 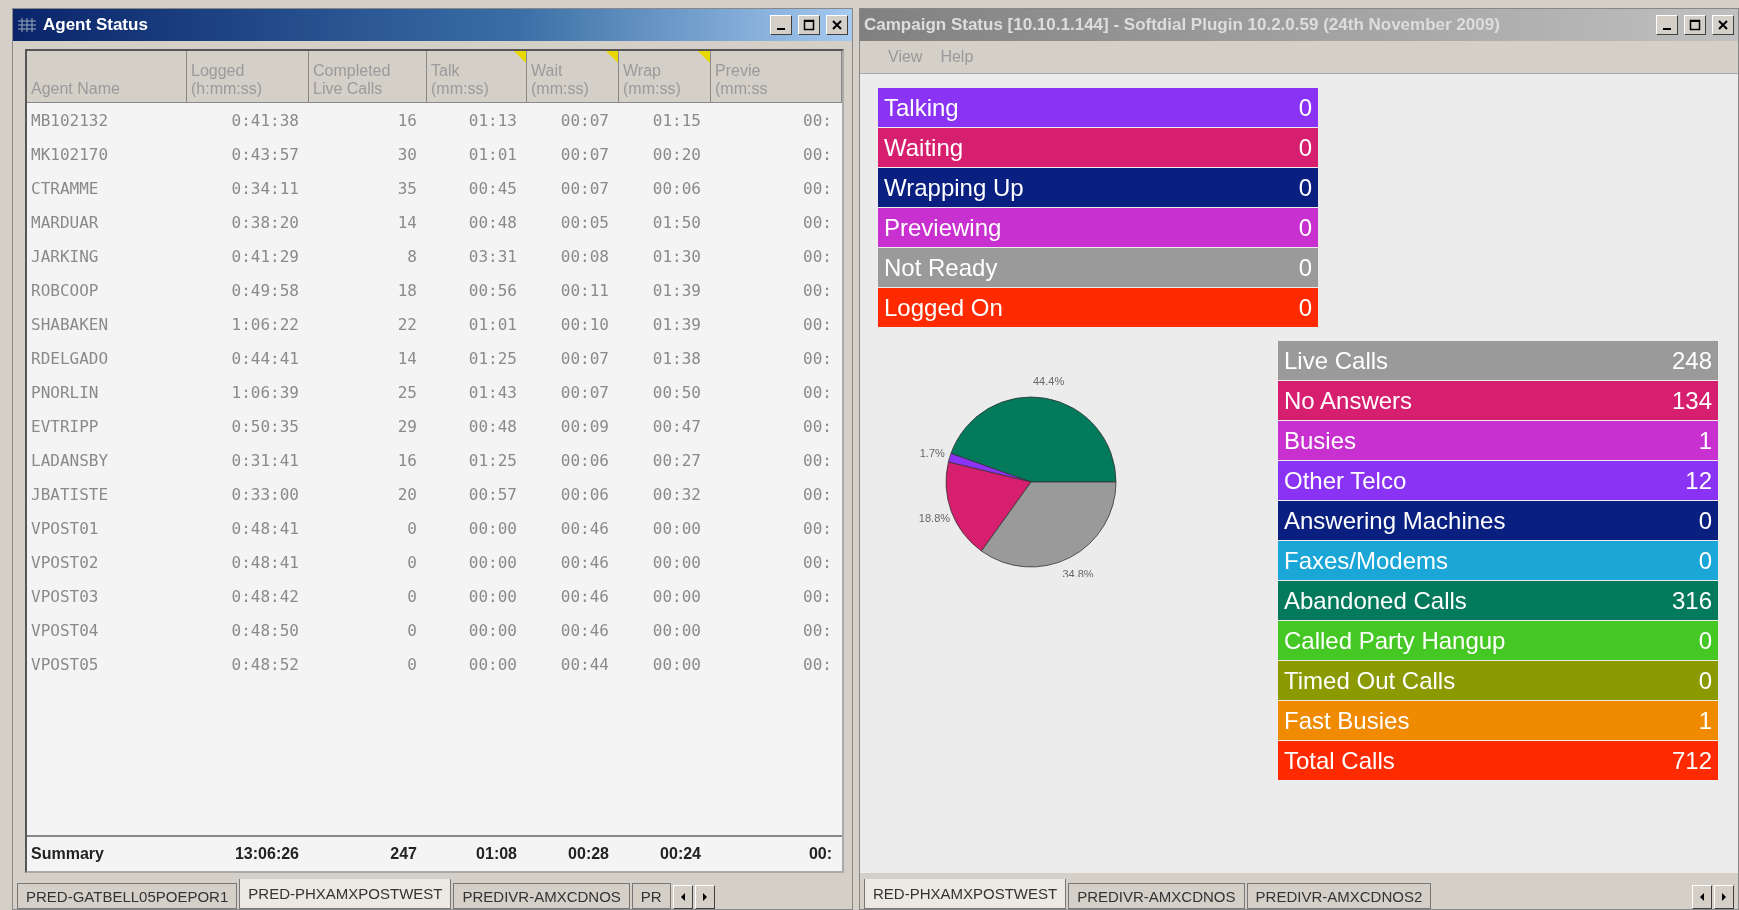 I want to click on table-cell-text: 8, so click(x=412, y=256).